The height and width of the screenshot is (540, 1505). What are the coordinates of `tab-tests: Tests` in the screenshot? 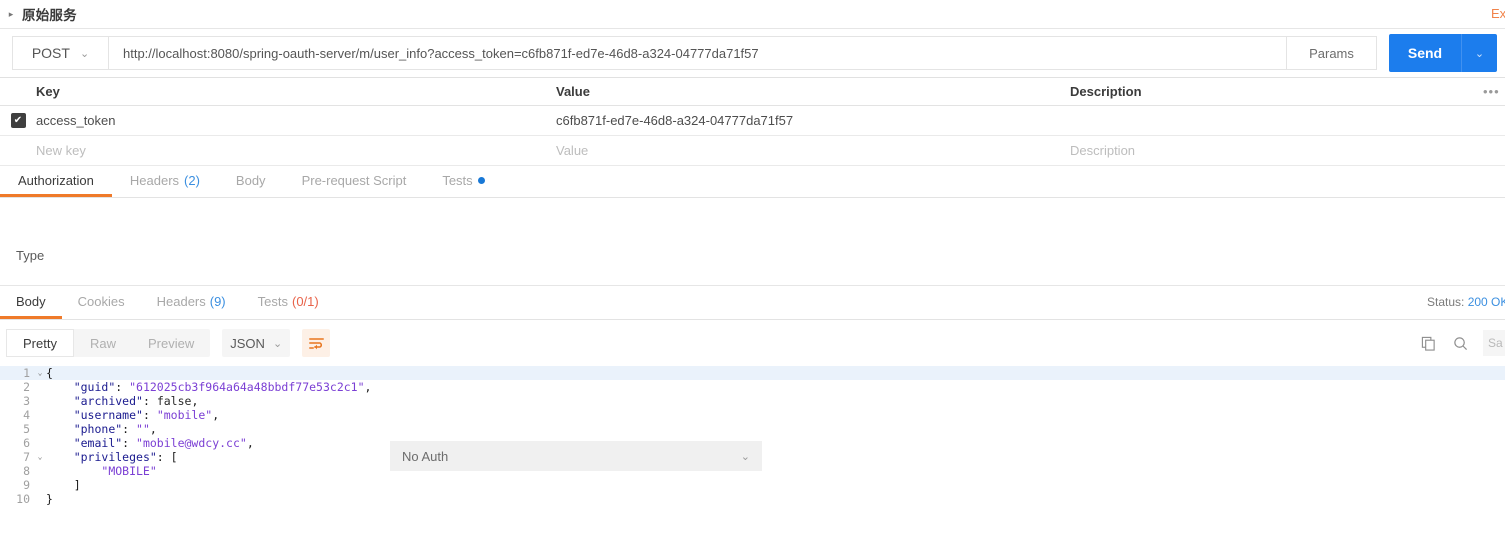 It's located at (463, 181).